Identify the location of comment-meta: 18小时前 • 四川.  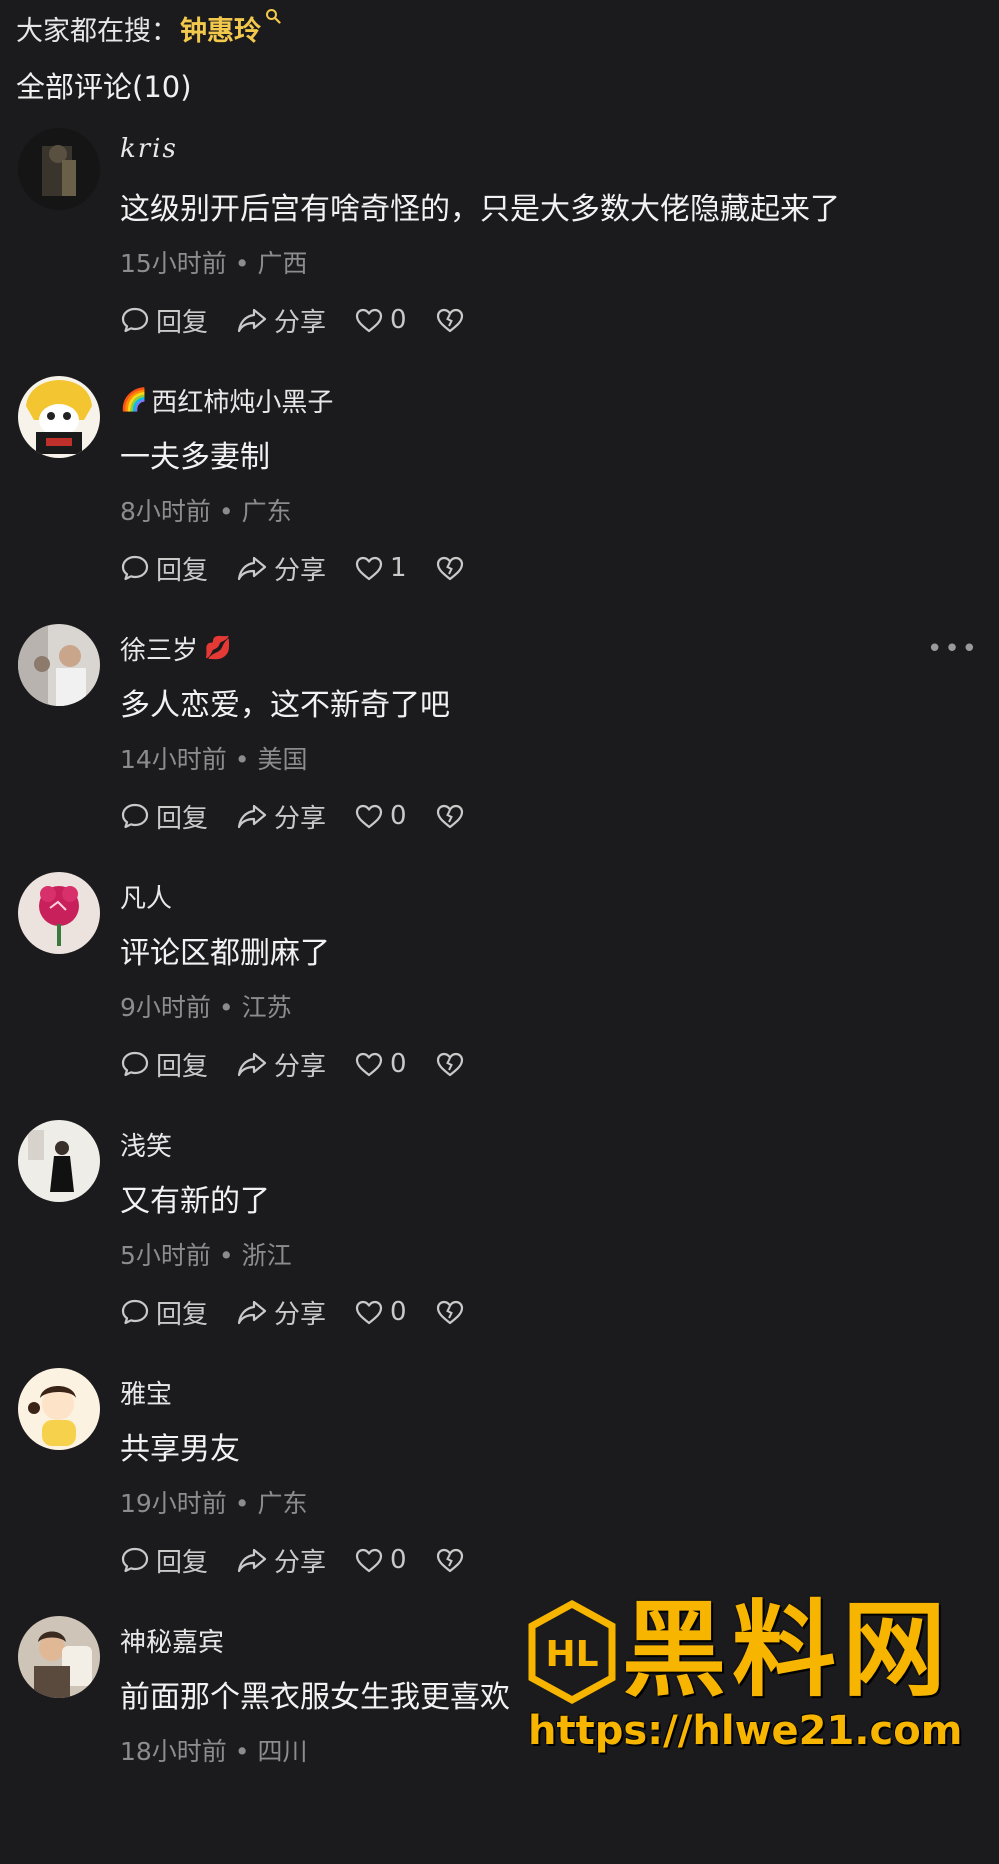
(213, 1750).